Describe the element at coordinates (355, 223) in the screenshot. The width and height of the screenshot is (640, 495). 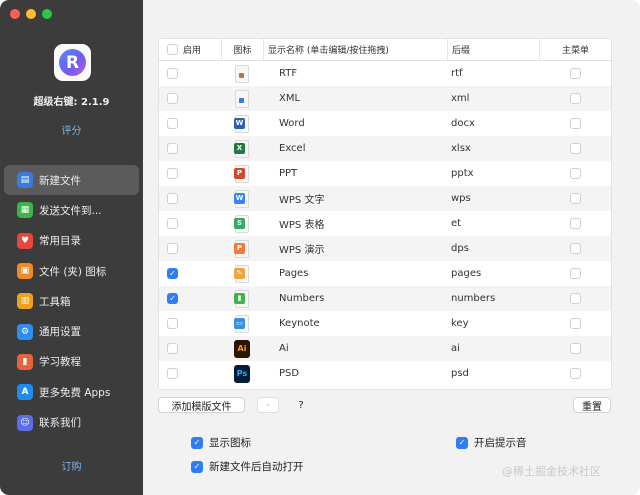
I see `display-name: WPS 表格` at that location.